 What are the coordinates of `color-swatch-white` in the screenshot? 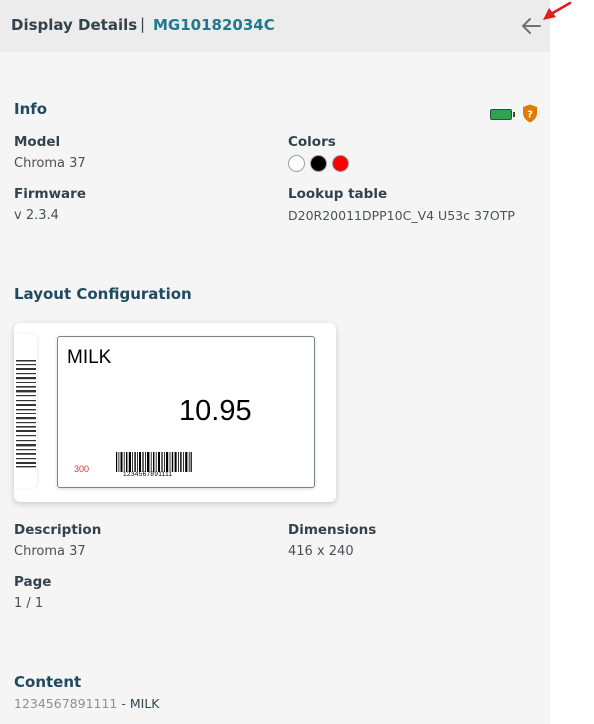 It's located at (296, 163).